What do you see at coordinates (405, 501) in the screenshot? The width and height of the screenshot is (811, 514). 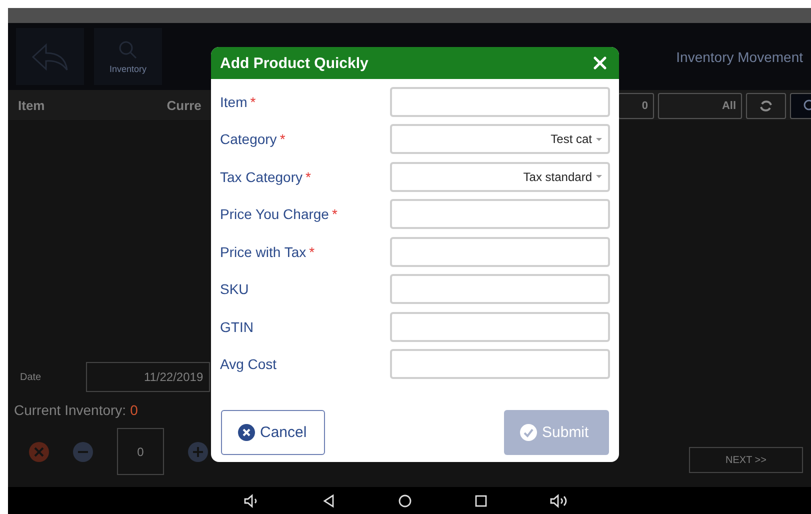 I see `home-icon` at bounding box center [405, 501].